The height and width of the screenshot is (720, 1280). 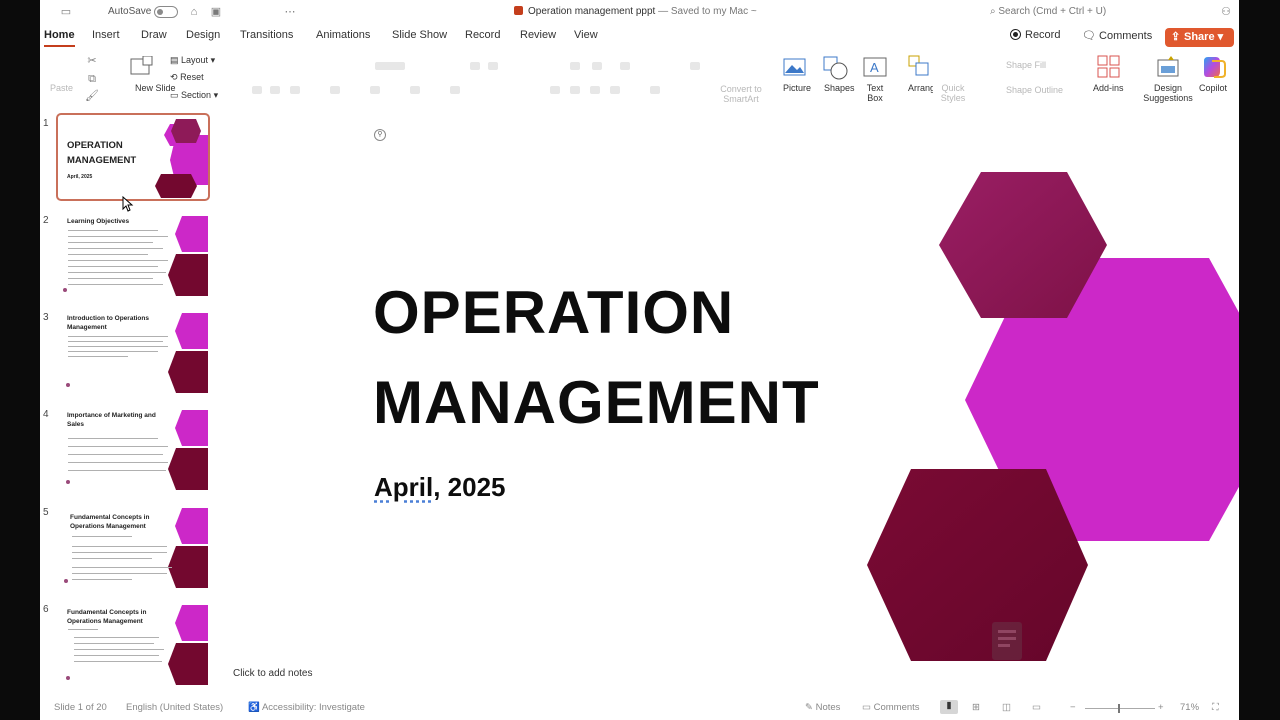 What do you see at coordinates (203, 35) in the screenshot?
I see `tab-design: Design` at bounding box center [203, 35].